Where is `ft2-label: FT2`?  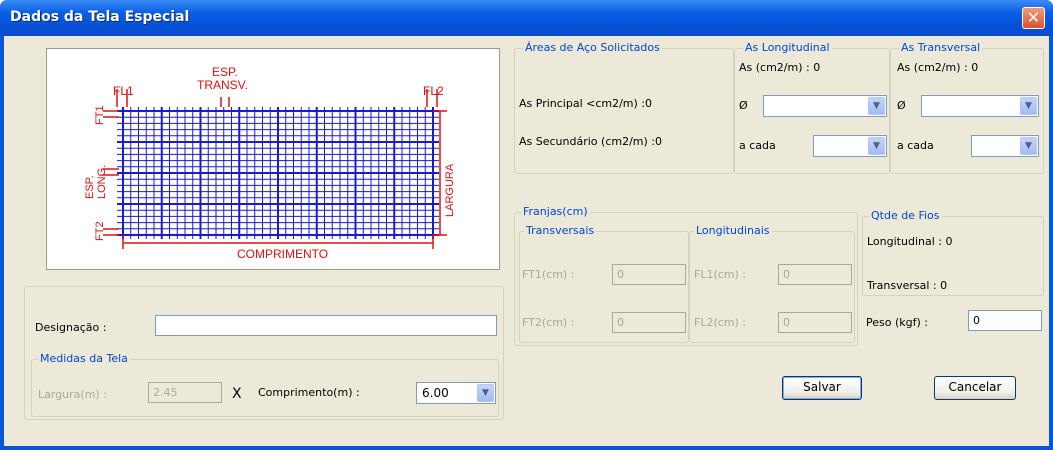
ft2-label: FT2 is located at coordinates (100, 231).